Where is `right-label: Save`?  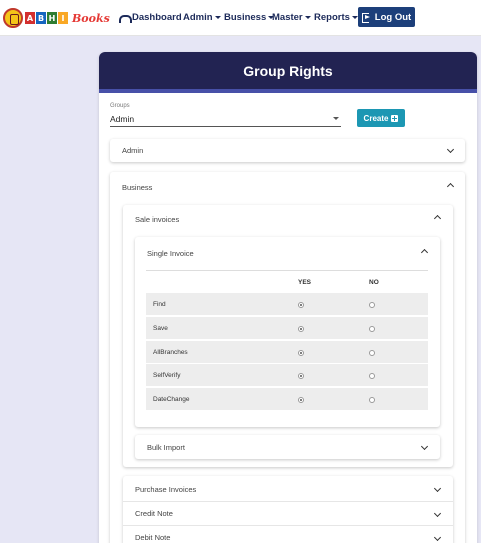
right-label: Save is located at coordinates (160, 328).